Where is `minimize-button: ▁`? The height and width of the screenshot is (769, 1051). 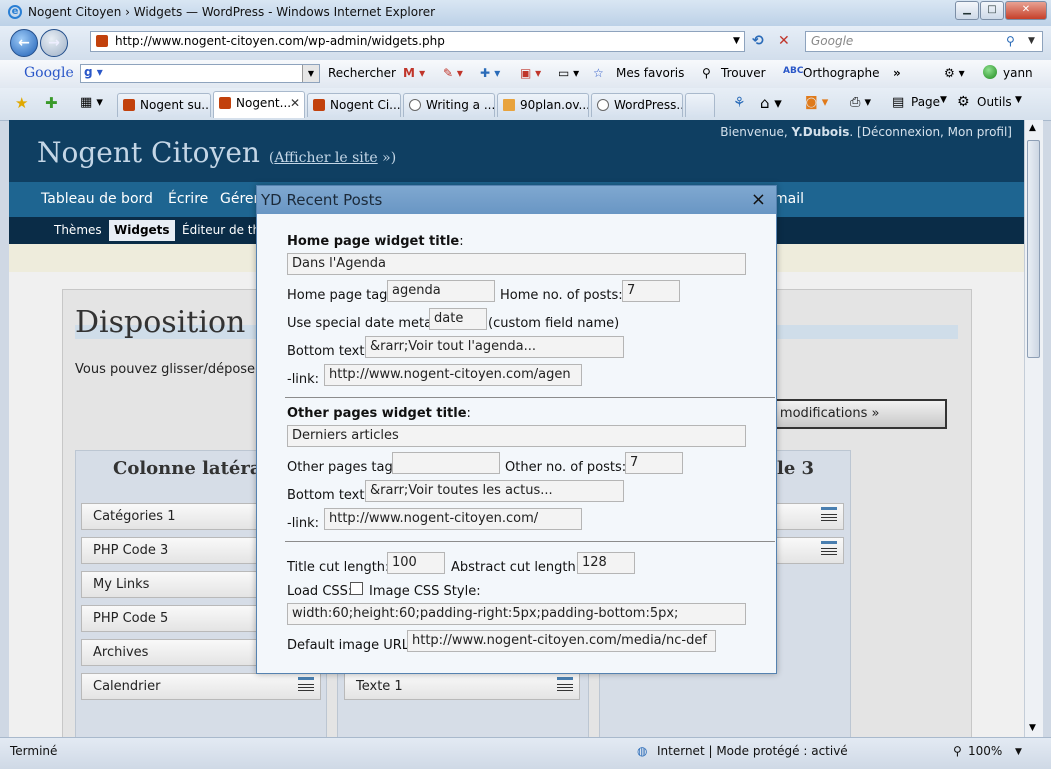 minimize-button: ▁ is located at coordinates (967, 10).